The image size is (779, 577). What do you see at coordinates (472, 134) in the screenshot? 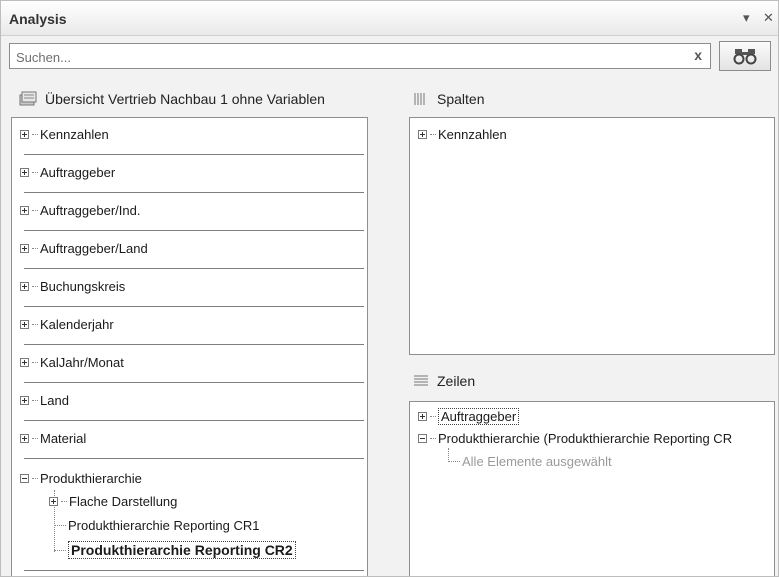
I see `column-label: Kennzahlen` at bounding box center [472, 134].